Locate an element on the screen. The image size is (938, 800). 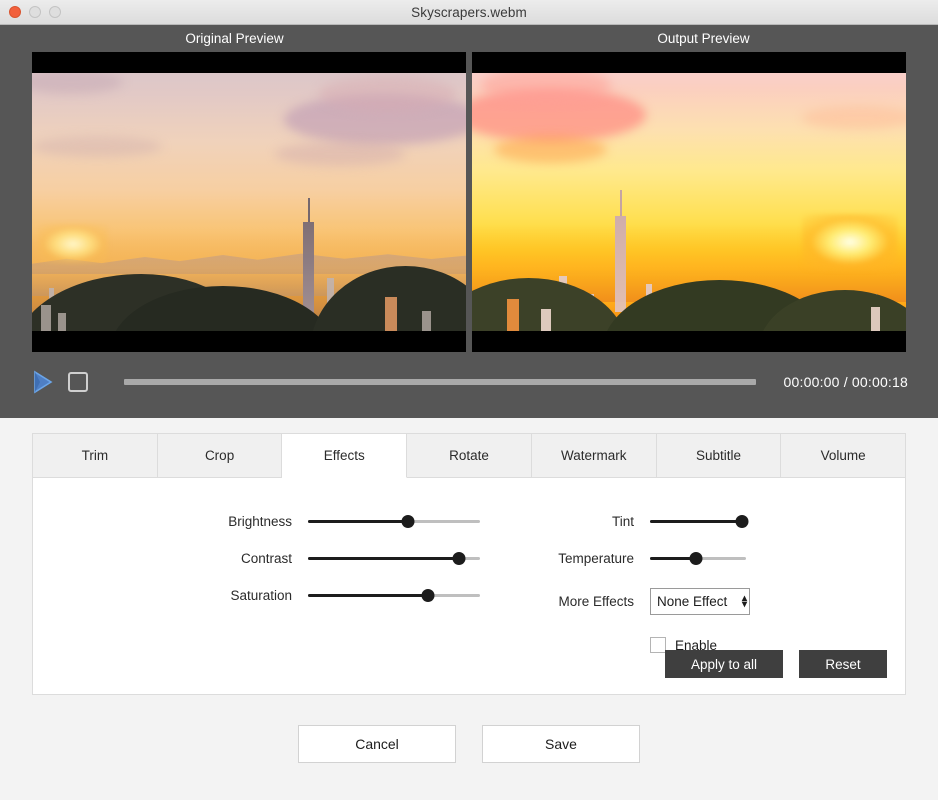
saturation-row: Saturation is located at coordinates (256, 595).